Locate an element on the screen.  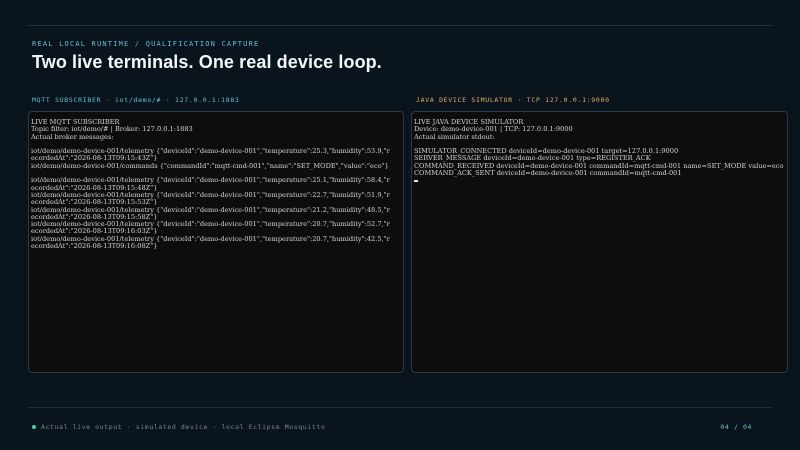
terminal-line: ecordedAt":"2026-08-13T09:15:48Z"} is located at coordinates (94, 188).